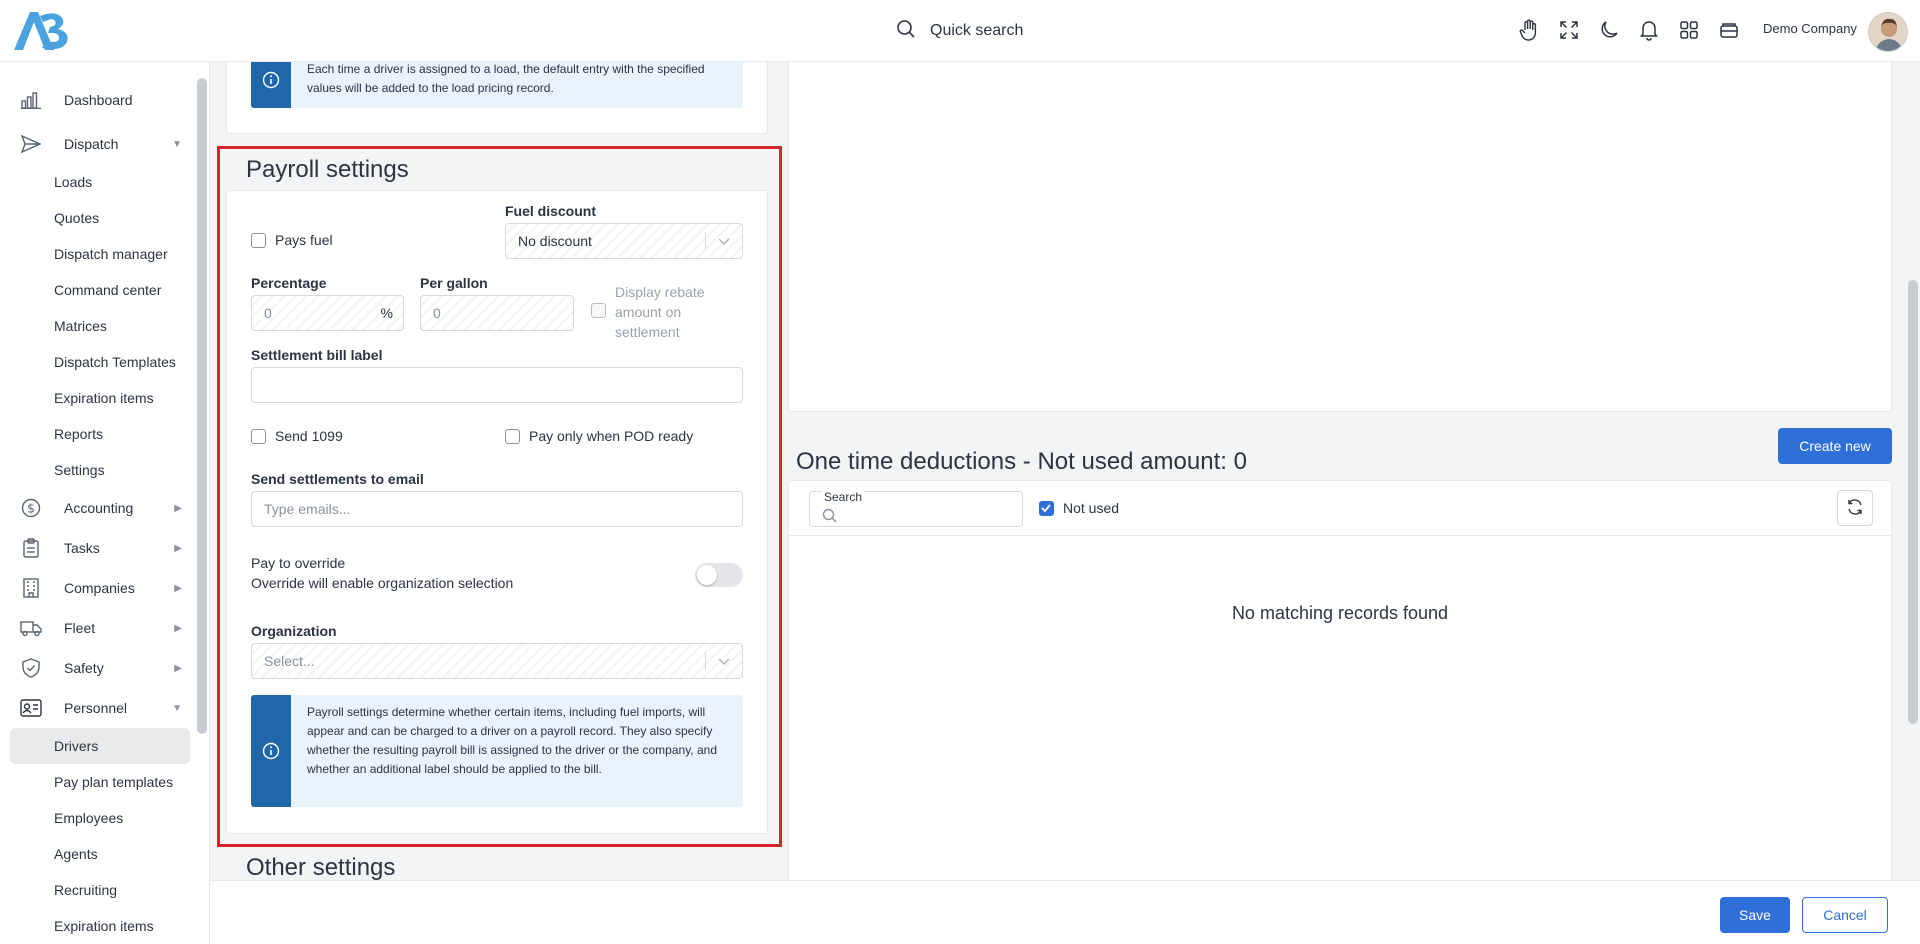  What do you see at coordinates (497, 313) in the screenshot?
I see `per-gallon-input: 0` at bounding box center [497, 313].